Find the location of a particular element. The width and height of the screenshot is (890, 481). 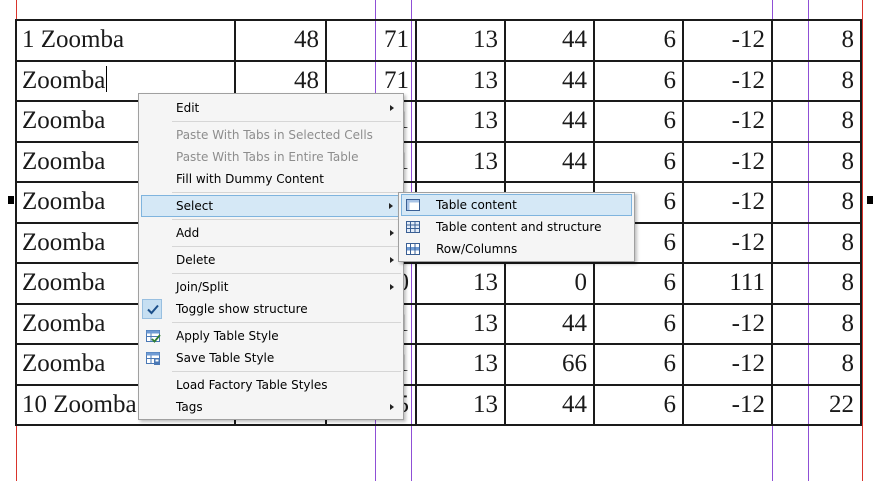

table-cell-name: 1 Zoomba is located at coordinates (125, 40).